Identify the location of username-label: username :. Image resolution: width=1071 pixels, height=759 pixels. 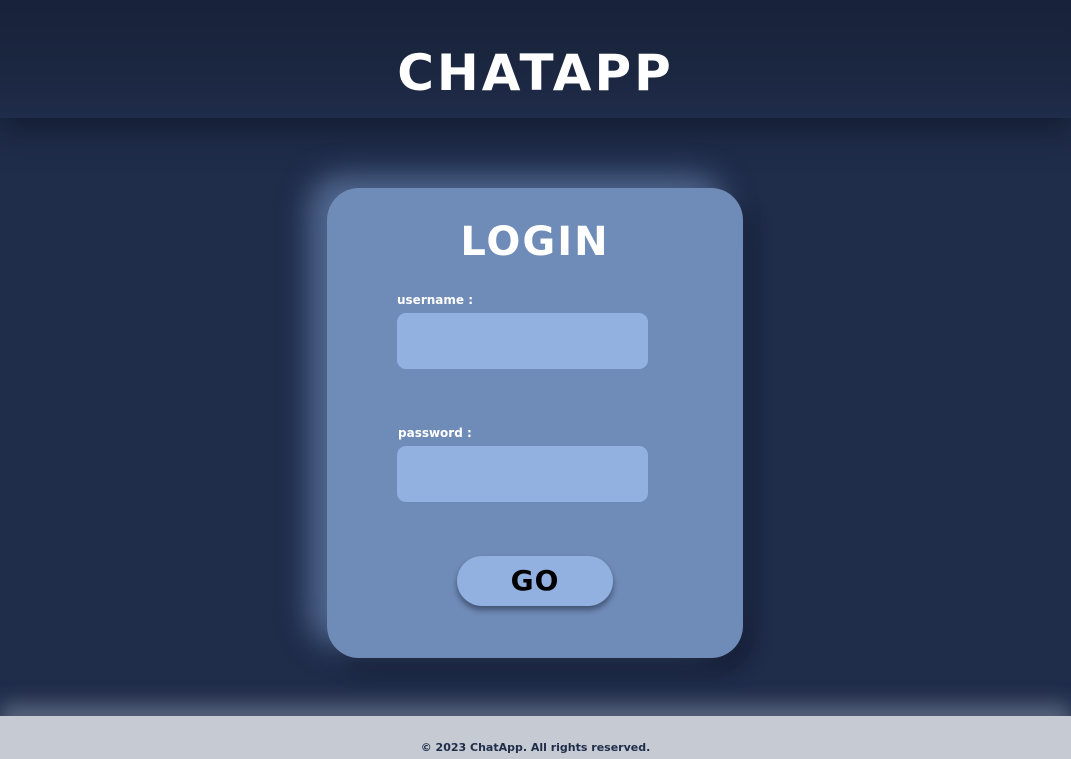
(435, 300).